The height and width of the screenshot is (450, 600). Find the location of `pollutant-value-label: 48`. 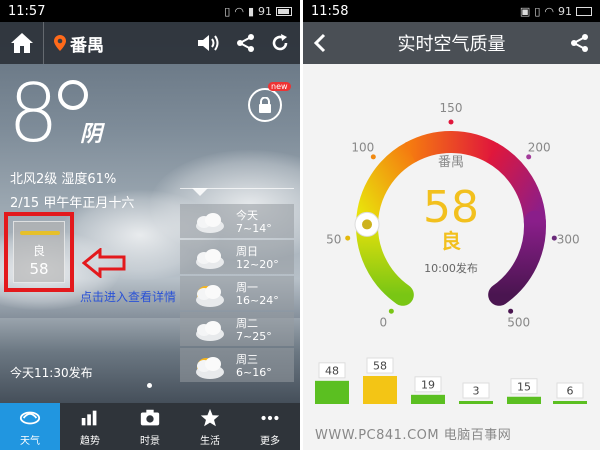

pollutant-value-label: 48 is located at coordinates (332, 370).